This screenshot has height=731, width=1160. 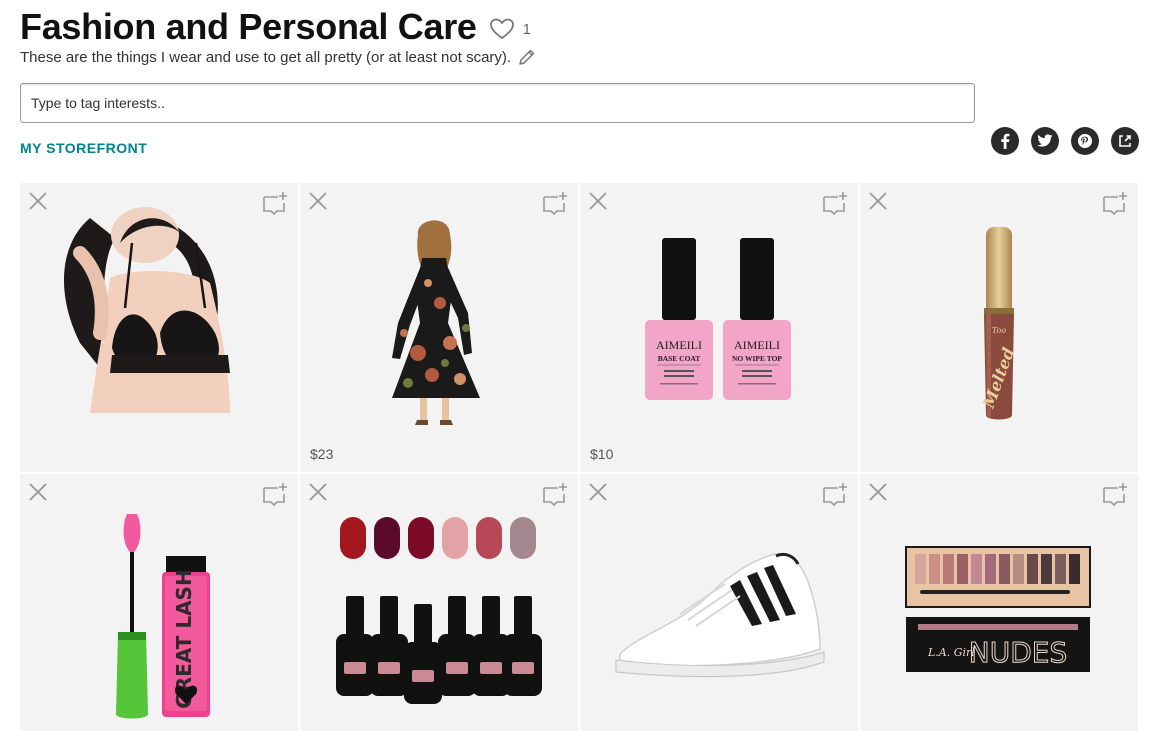 What do you see at coordinates (163, 616) in the screenshot?
I see `mascara-image: GREAT LASH` at bounding box center [163, 616].